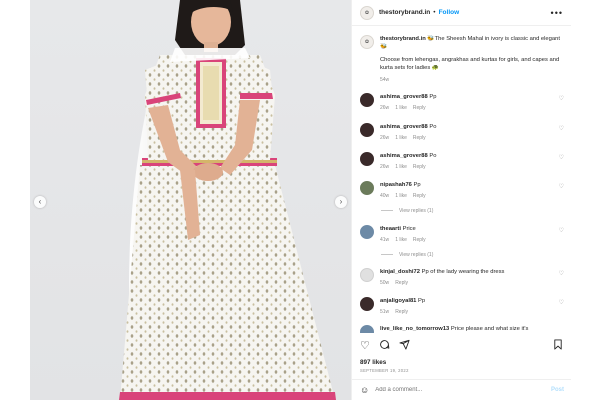 This screenshot has width=600, height=400. Describe the element at coordinates (558, 346) in the screenshot. I see `bookmark-icon` at that location.